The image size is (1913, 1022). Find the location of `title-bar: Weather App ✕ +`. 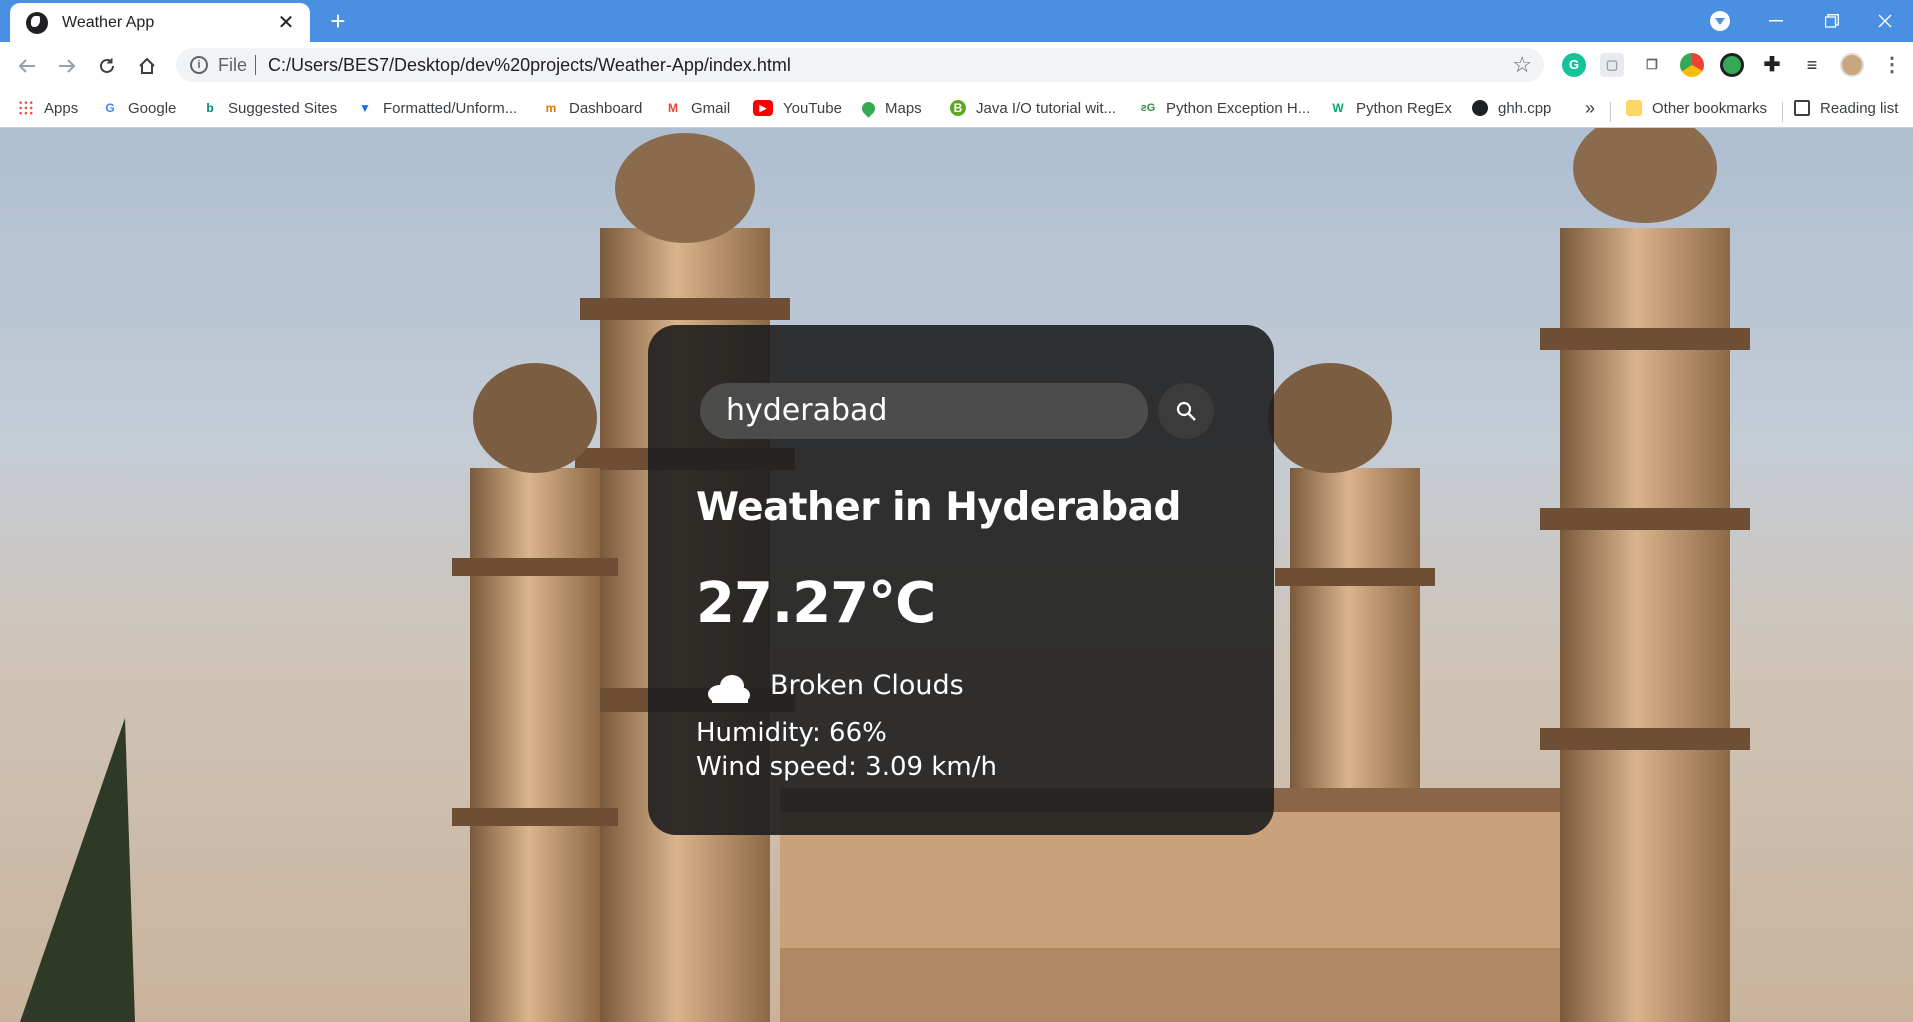

title-bar: Weather App ✕ + is located at coordinates (956, 21).